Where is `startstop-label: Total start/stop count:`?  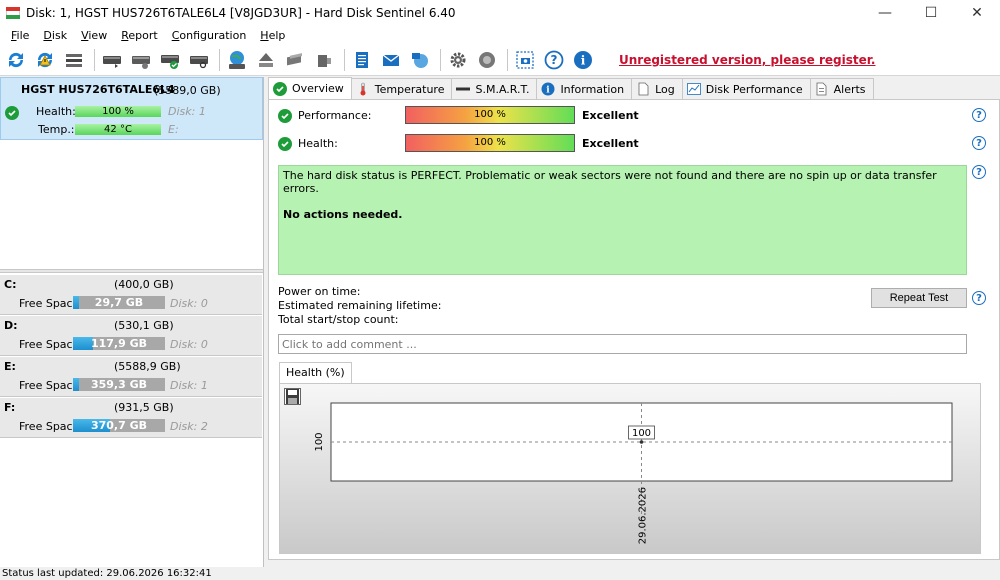 startstop-label: Total start/stop count: is located at coordinates (338, 319).